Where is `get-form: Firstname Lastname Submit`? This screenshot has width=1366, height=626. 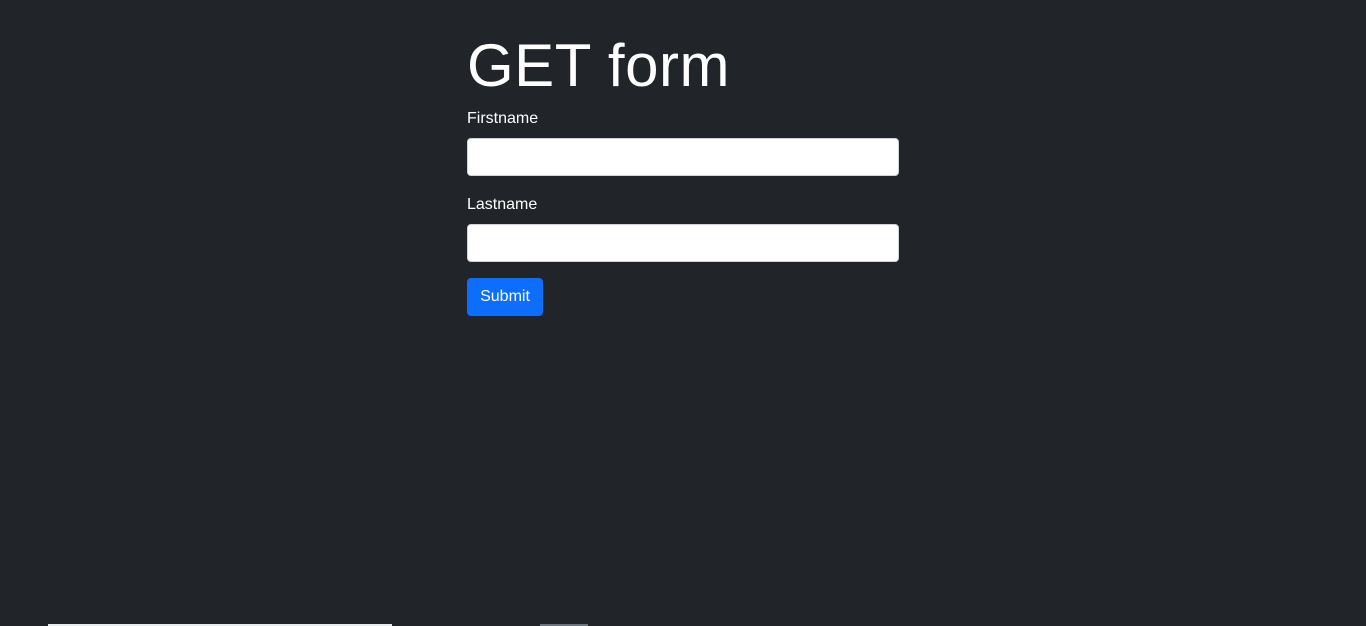 get-form: Firstname Lastname Submit is located at coordinates (683, 212).